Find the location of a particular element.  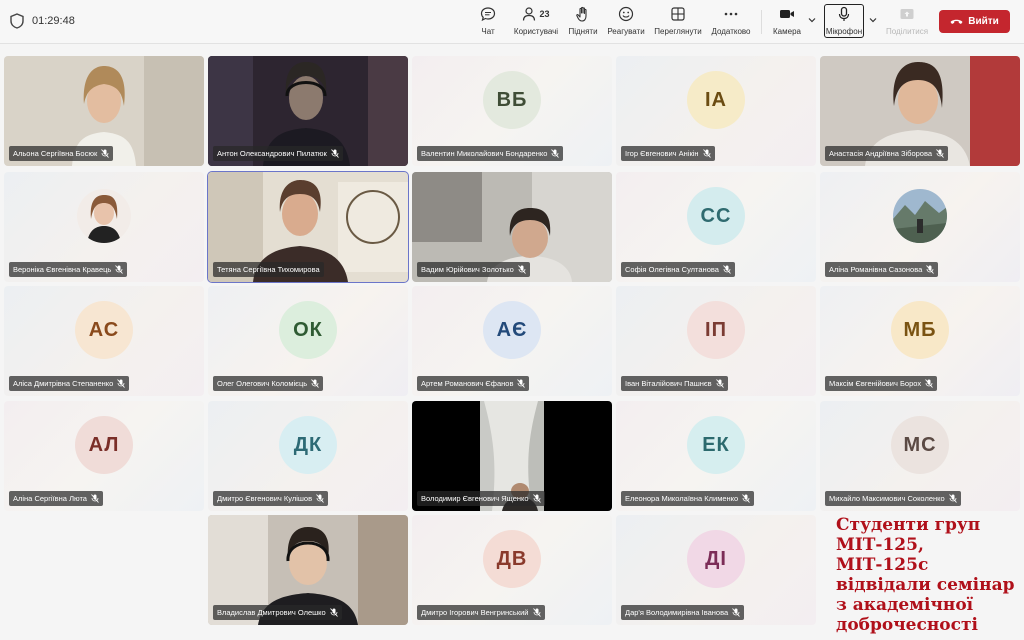

participant-tile: СС Софія Олегівна Султанова is located at coordinates (716, 227).